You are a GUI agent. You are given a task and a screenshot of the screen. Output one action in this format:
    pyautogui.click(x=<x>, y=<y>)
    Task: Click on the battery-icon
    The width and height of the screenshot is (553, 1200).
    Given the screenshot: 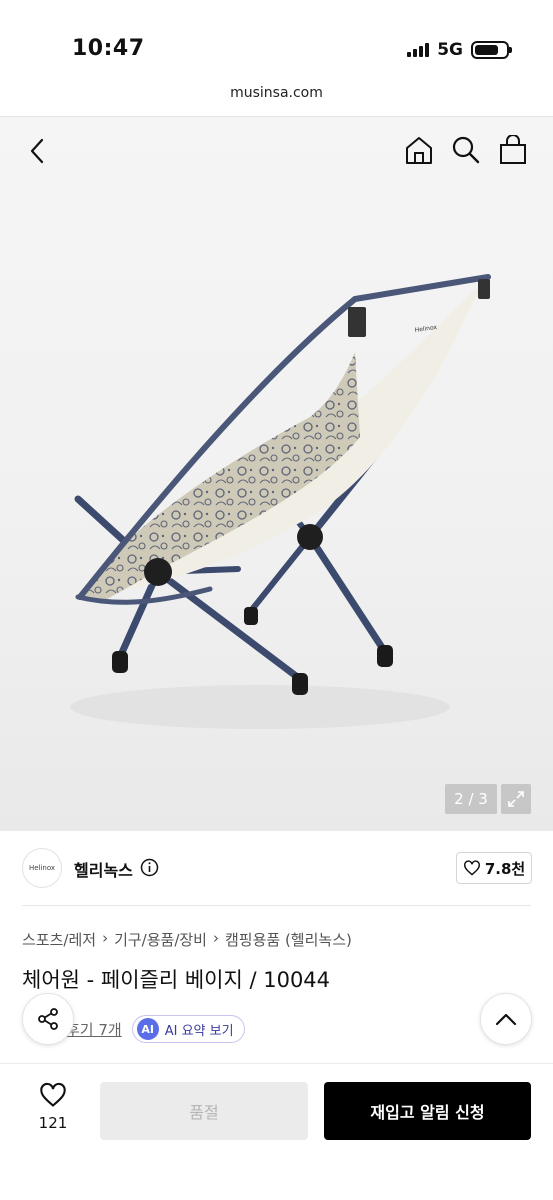 What is the action you would take?
    pyautogui.click(x=491, y=50)
    